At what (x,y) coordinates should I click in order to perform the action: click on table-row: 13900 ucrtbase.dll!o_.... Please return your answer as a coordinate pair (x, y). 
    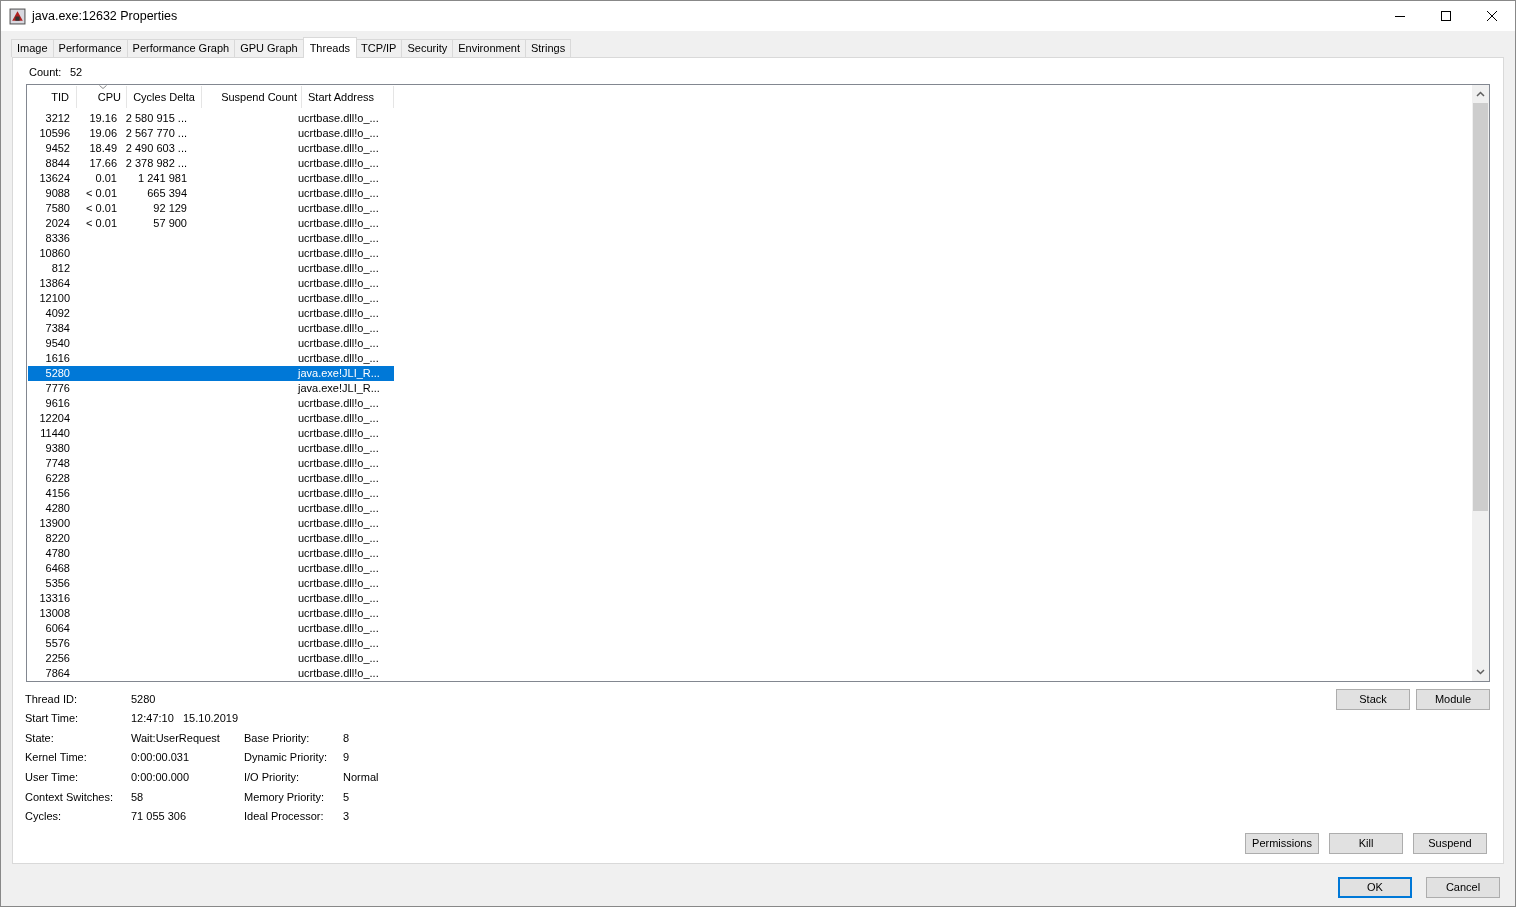
    Looking at the image, I should click on (211, 523).